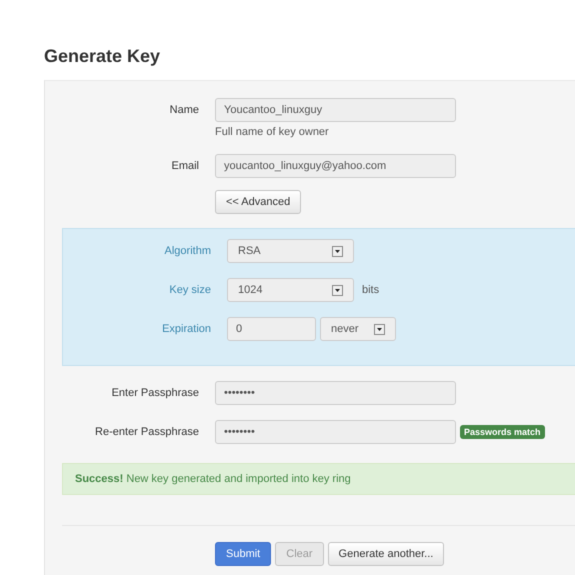  I want to click on form-button: Submit, so click(243, 554).